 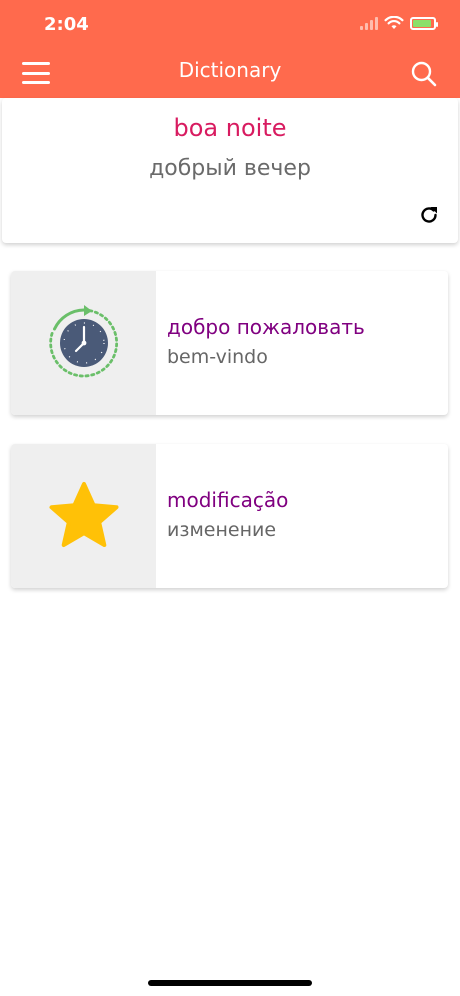 I want to click on star-icon, so click(x=83, y=514).